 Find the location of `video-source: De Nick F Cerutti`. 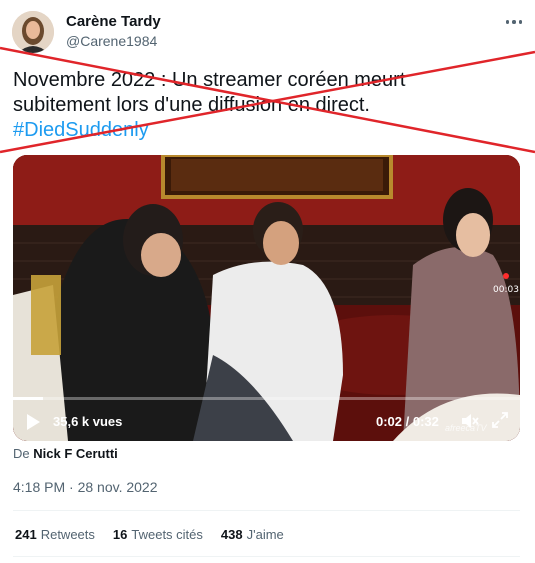

video-source: De Nick F Cerutti is located at coordinates (65, 453).